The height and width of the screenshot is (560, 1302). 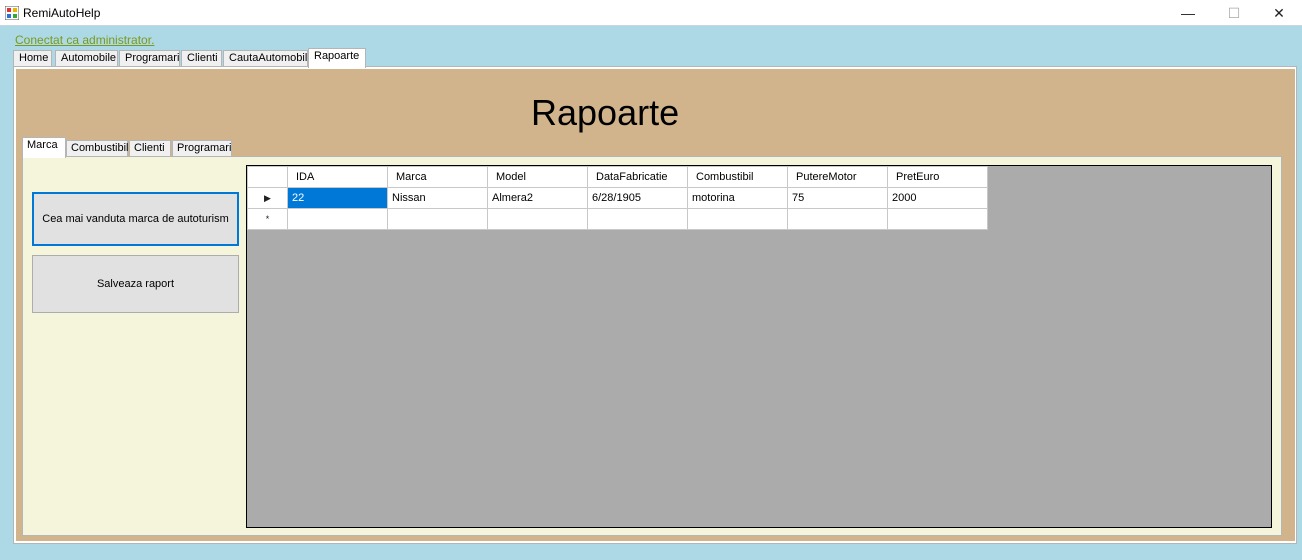 What do you see at coordinates (337, 58) in the screenshot?
I see `tab-rapoarte: Rapoarte` at bounding box center [337, 58].